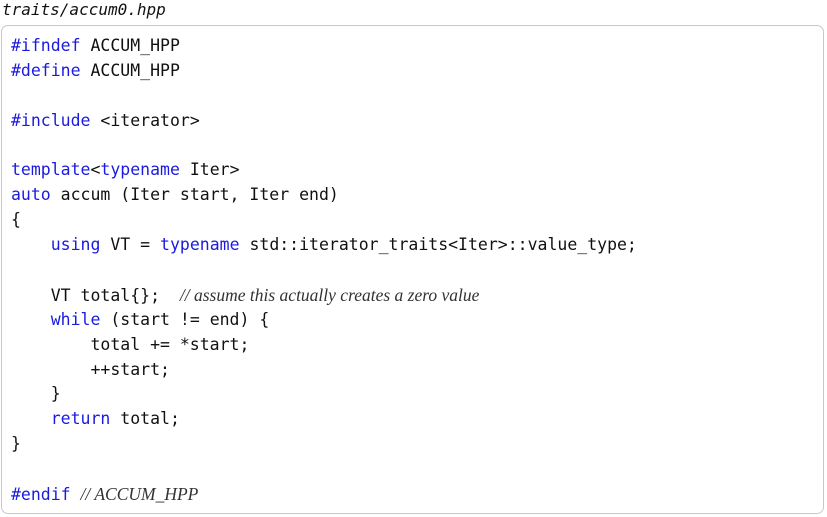 Image resolution: width=827 pixels, height=517 pixels. What do you see at coordinates (194, 195) in the screenshot?
I see `code-text: accum (Iter start, Iter end)` at bounding box center [194, 195].